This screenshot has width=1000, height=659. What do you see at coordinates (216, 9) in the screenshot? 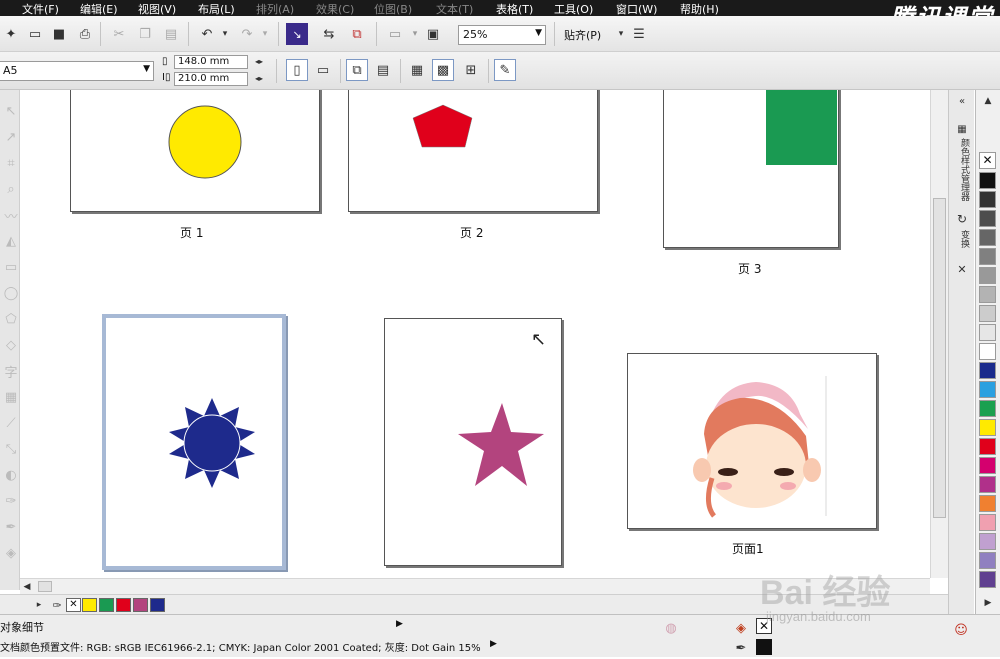
I see `menu-layout: 布局(L)` at bounding box center [216, 9].